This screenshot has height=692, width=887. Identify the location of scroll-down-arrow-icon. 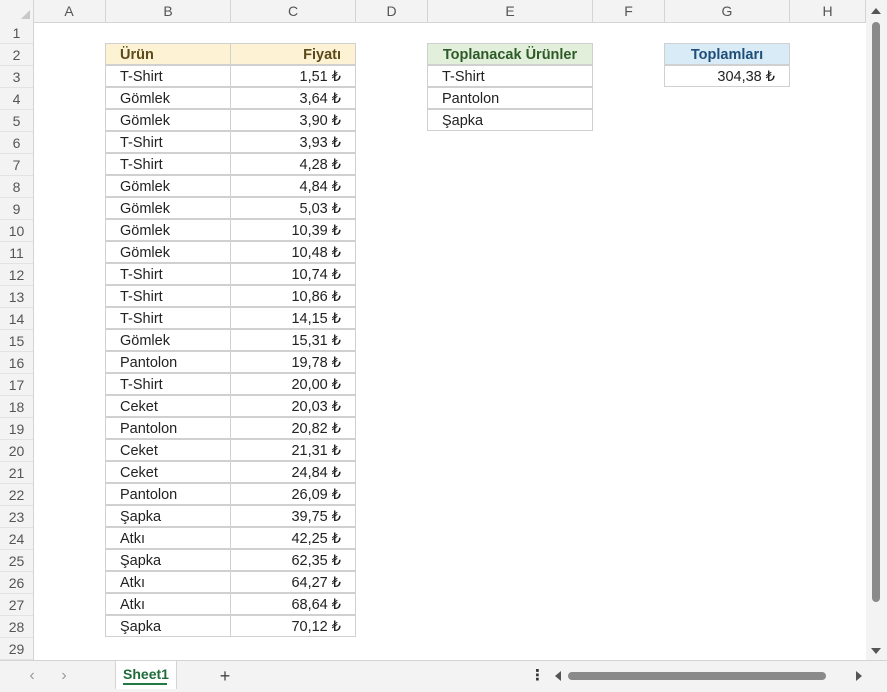
(876, 651).